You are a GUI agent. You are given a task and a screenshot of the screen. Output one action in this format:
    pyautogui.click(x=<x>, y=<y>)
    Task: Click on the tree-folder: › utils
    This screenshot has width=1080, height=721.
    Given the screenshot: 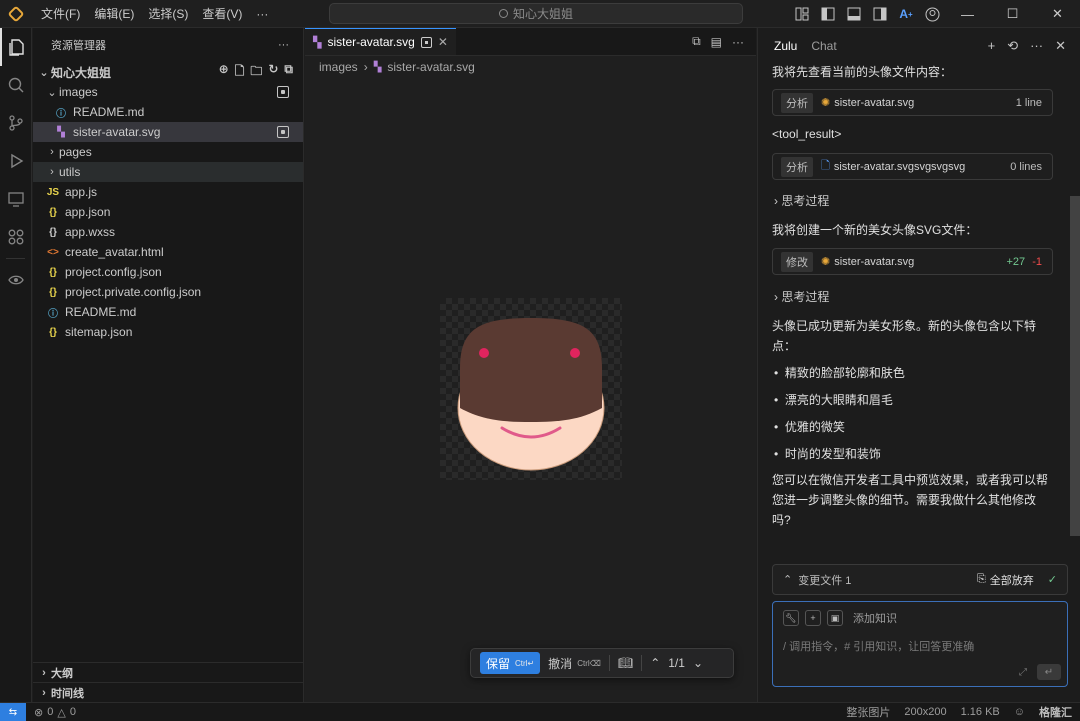 What is the action you would take?
    pyautogui.click(x=168, y=172)
    